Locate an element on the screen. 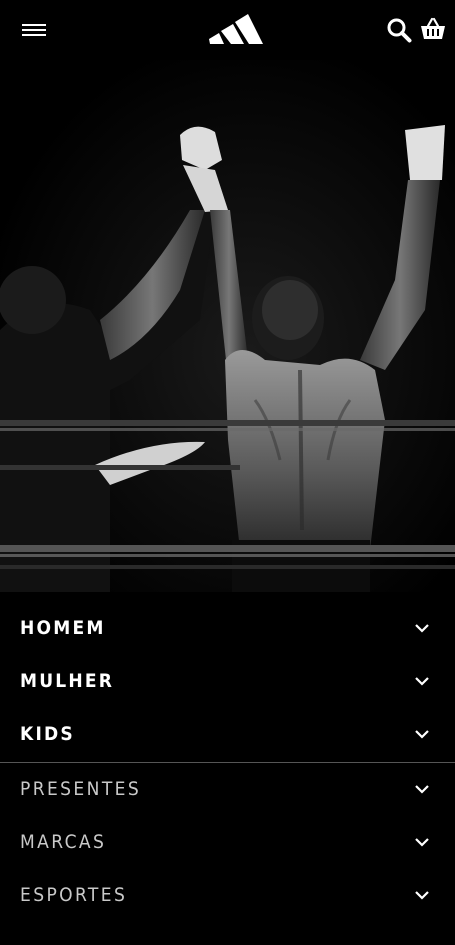  top-header is located at coordinates (227, 31).